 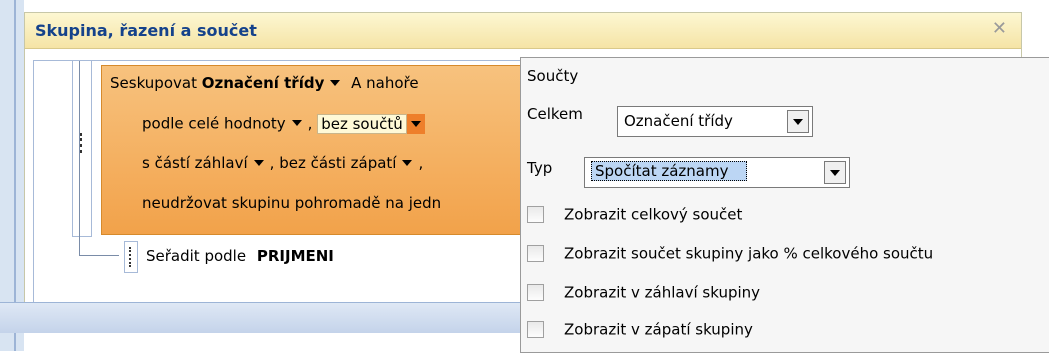 I want to click on close-icon: ✕, so click(x=999, y=28).